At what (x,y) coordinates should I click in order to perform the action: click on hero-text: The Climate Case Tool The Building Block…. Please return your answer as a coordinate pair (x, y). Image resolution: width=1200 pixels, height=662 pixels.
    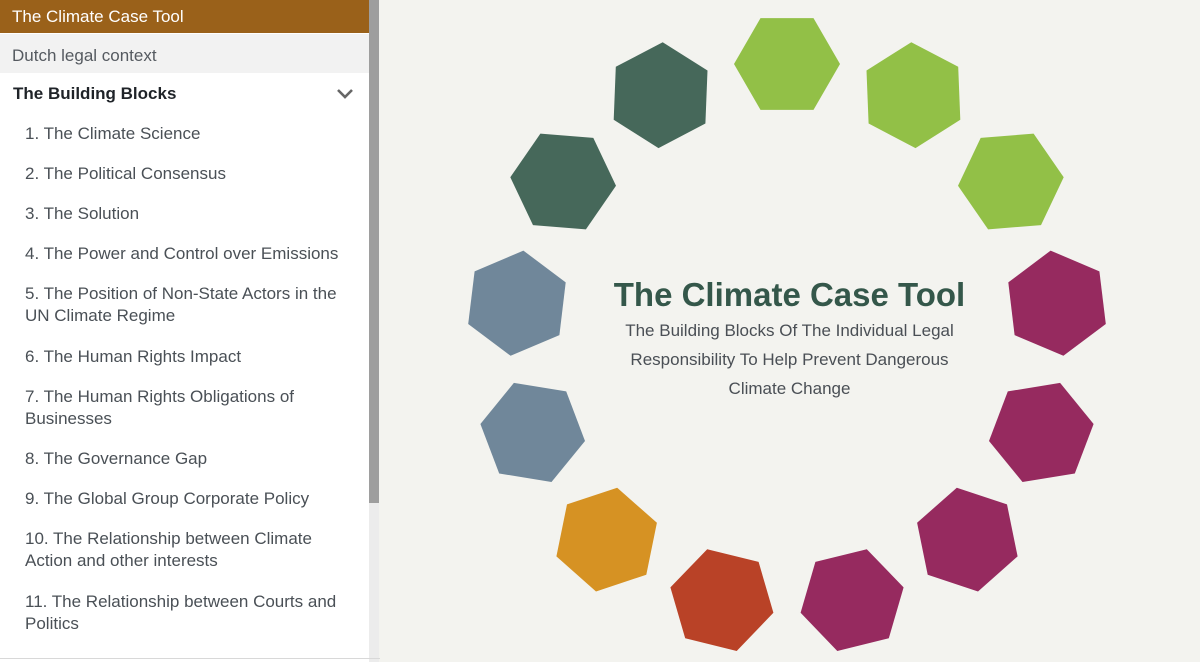
    Looking at the image, I should click on (789, 339).